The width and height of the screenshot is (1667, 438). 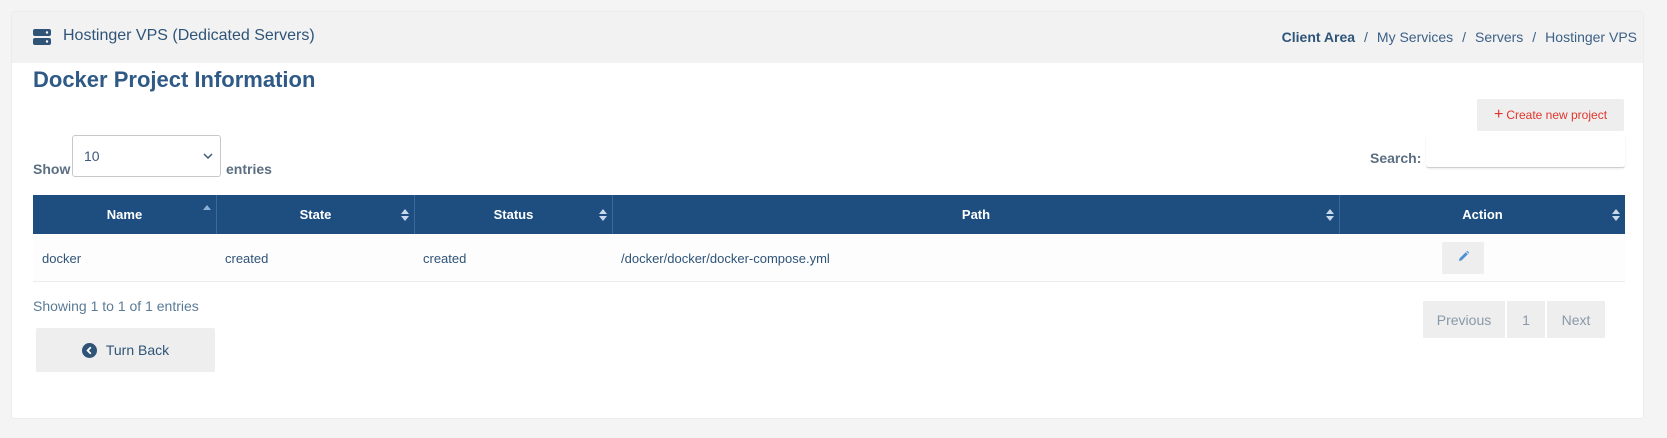 I want to click on column-header-state: State, so click(x=315, y=214).